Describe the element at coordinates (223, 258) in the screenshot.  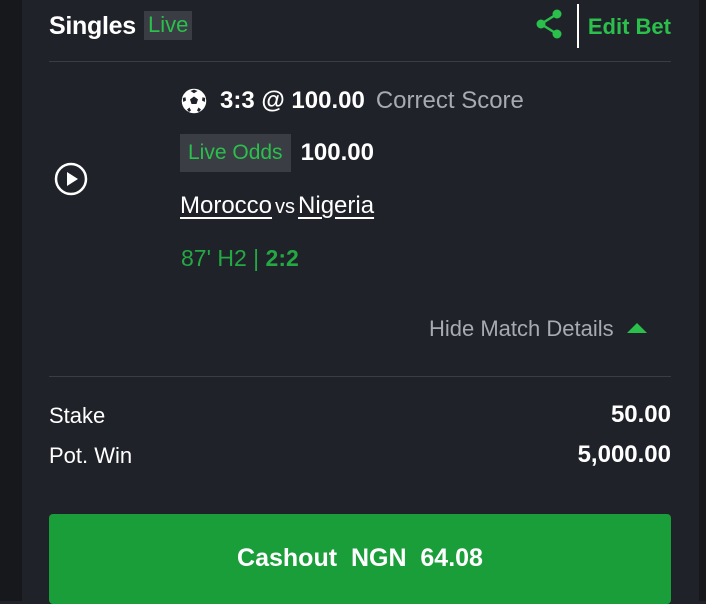
I see `match-time: 87' H2 |` at that location.